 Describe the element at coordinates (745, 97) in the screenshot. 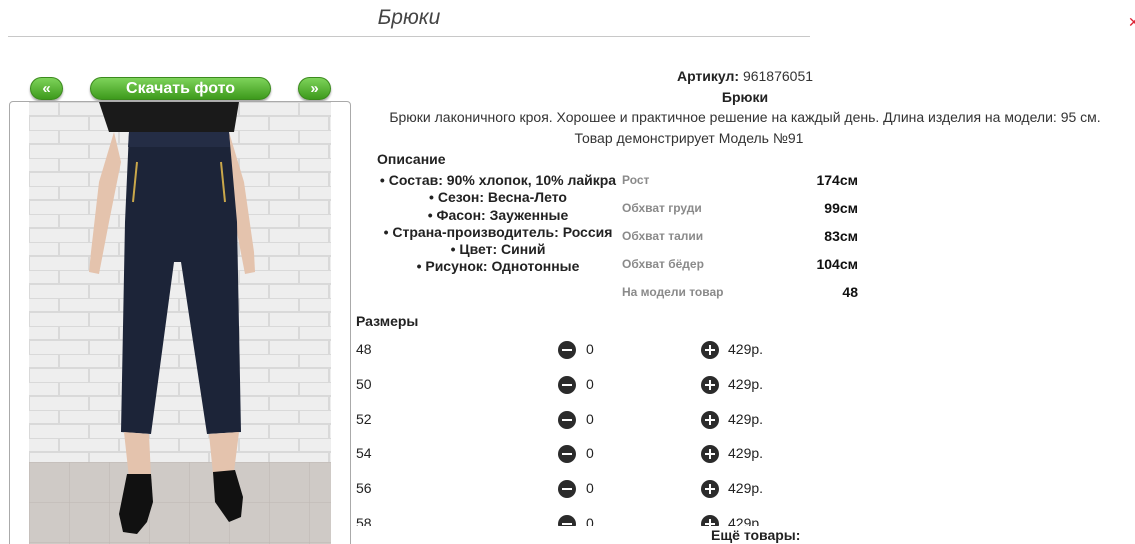

I see `product-name: Брюки` at that location.